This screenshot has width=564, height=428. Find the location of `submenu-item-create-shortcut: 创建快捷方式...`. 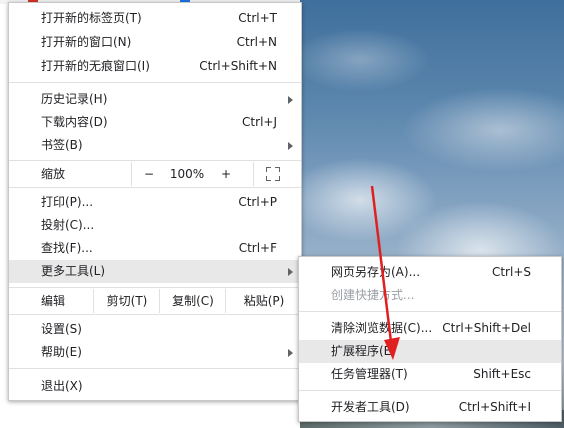

submenu-item-create-shortcut: 创建快捷方式... is located at coordinates (430, 295).